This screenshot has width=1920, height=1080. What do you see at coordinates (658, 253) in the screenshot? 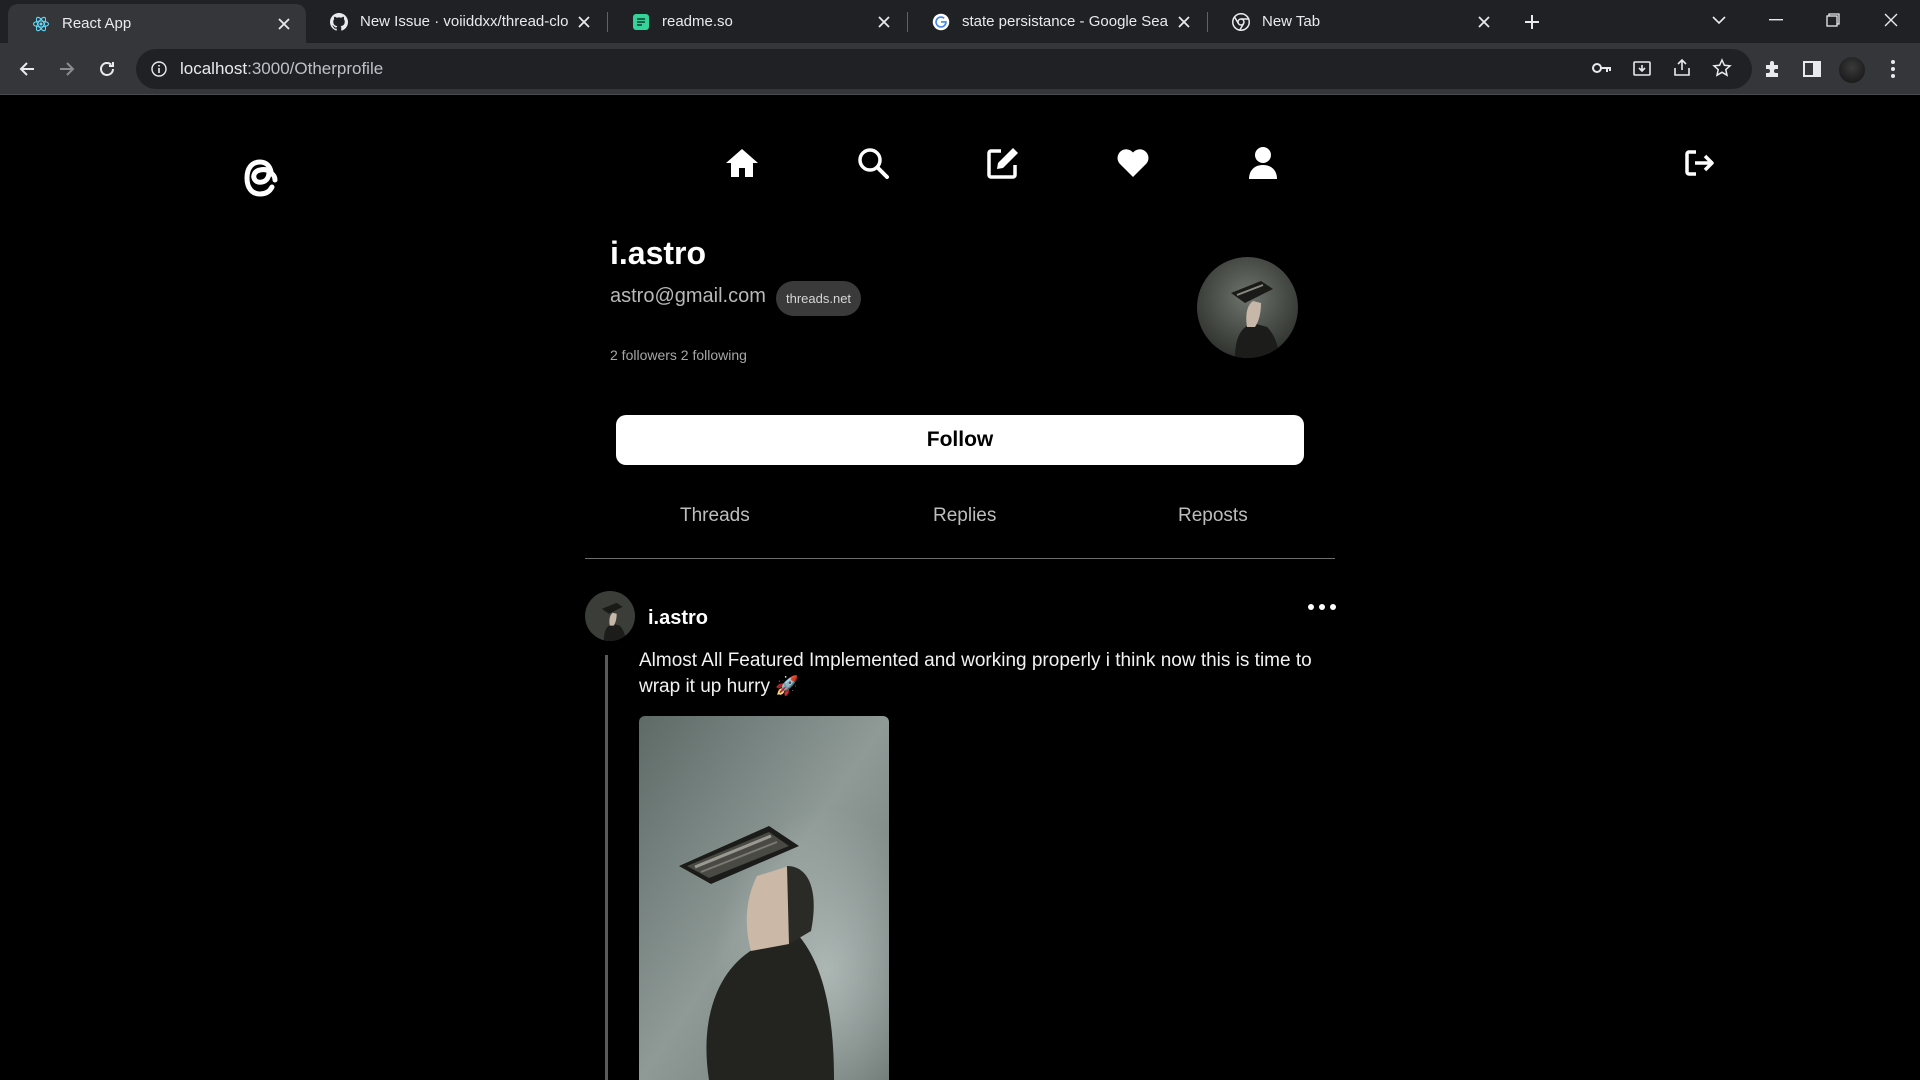
I see `profile-username: i.astro` at bounding box center [658, 253].